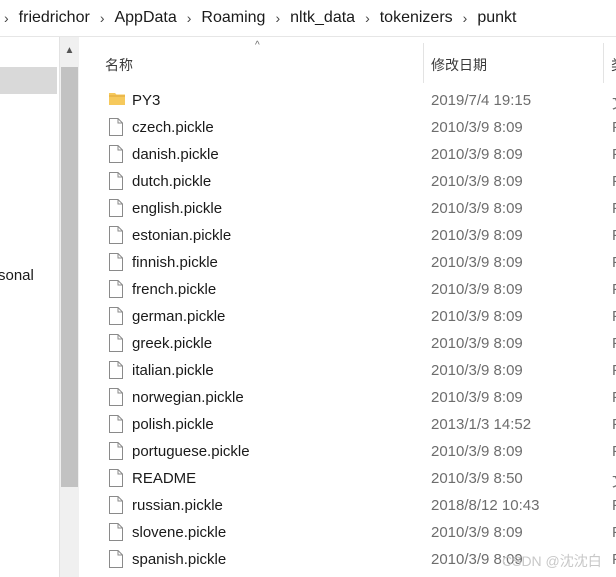 The image size is (616, 577). I want to click on file-name: dutch.pickle, so click(172, 181).